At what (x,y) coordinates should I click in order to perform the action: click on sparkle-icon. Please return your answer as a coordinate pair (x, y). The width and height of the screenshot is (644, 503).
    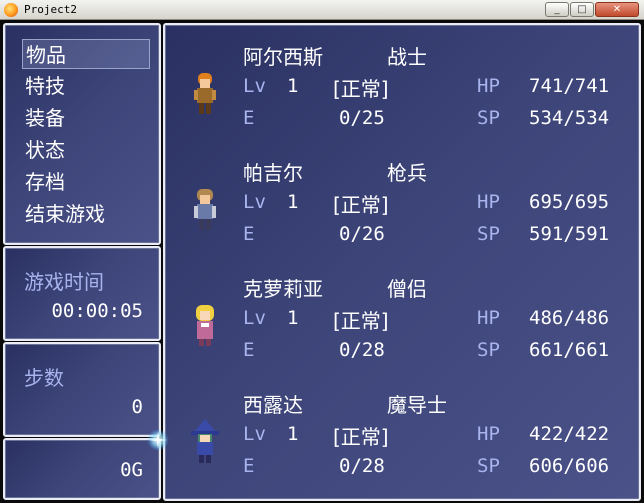
    Looking at the image, I should click on (158, 440).